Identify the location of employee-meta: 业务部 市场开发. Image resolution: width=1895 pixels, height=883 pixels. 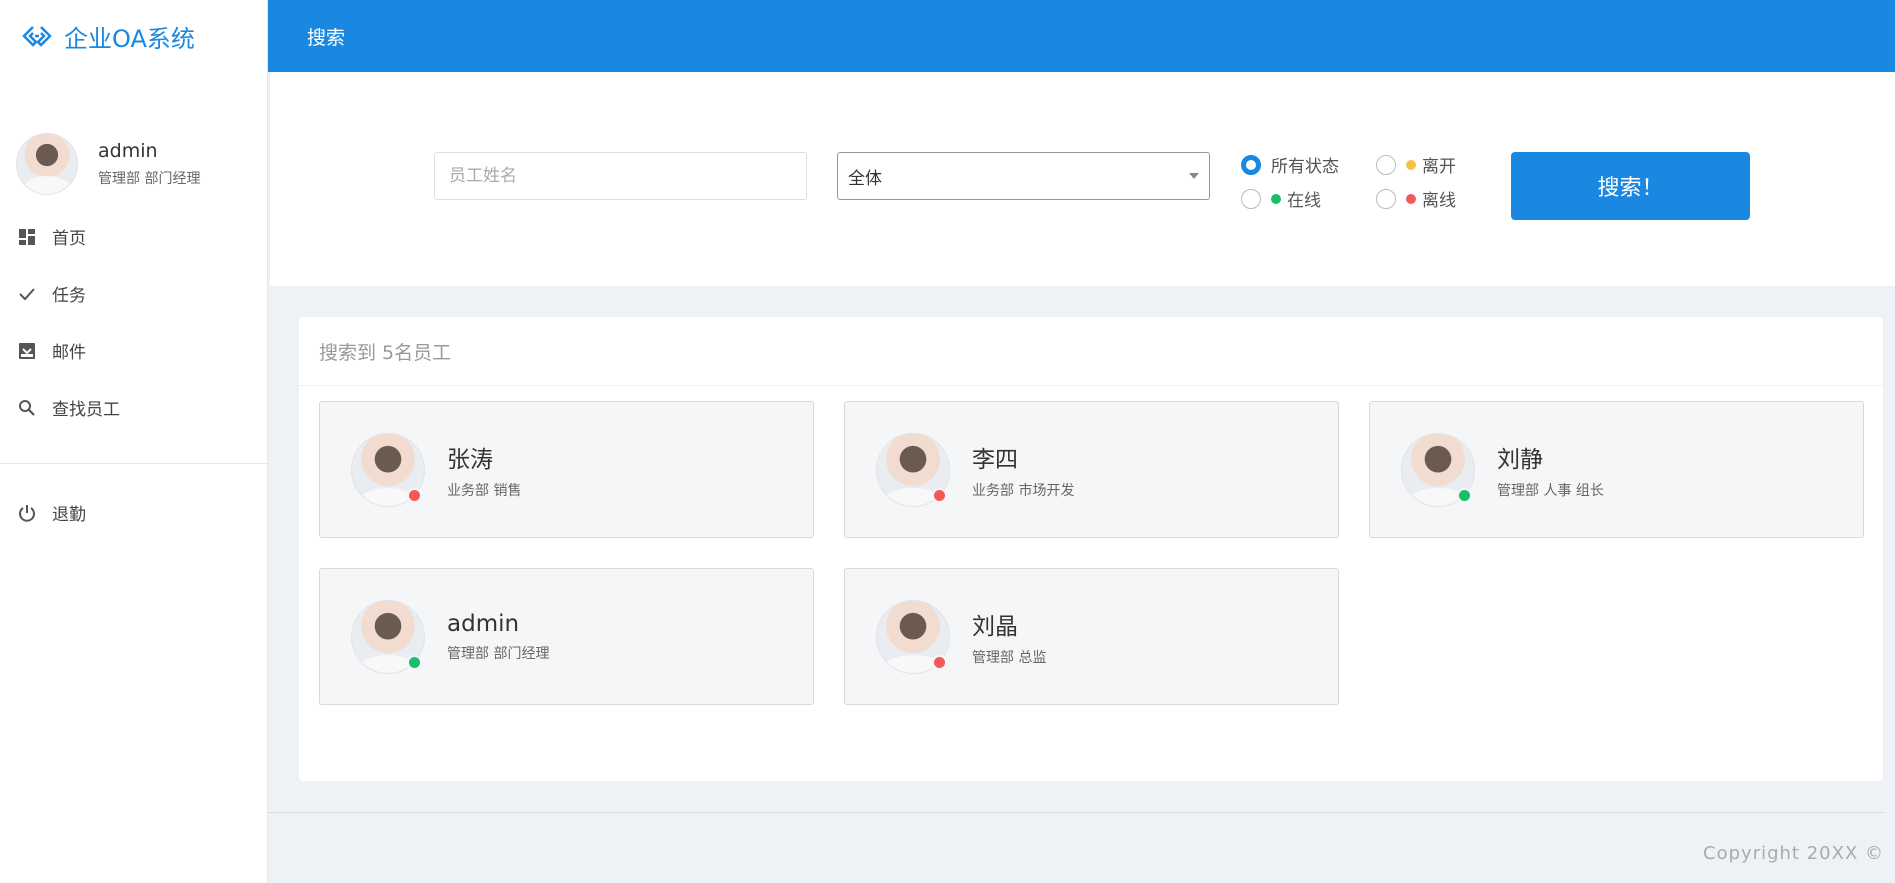
(1023, 490).